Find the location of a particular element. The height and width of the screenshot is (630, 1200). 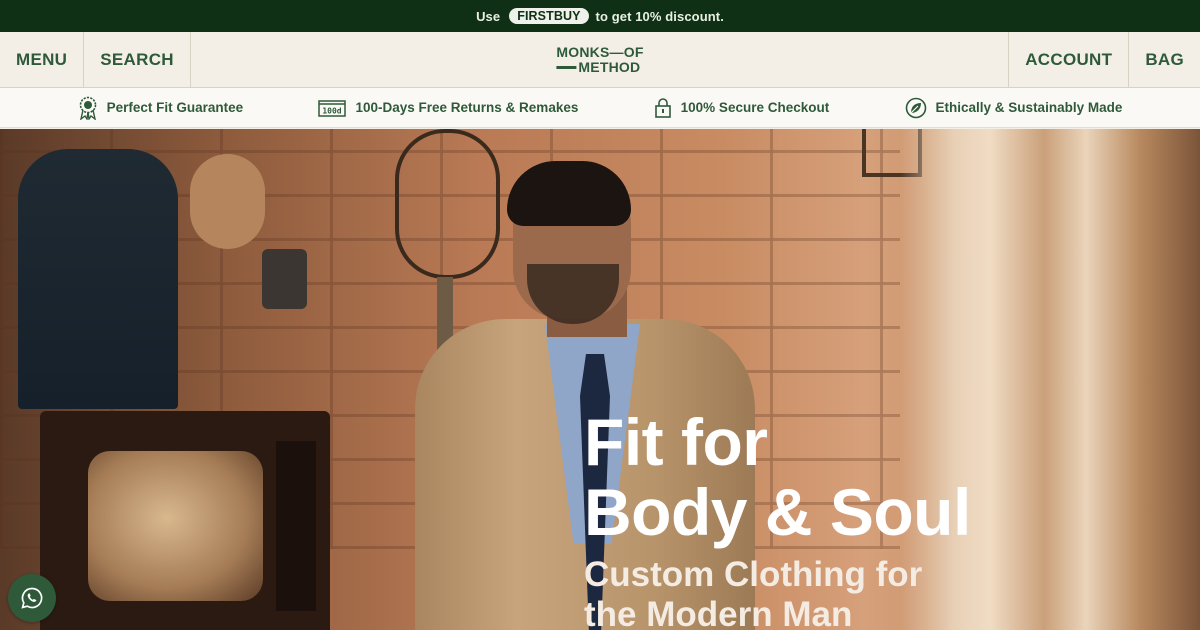

hero-subtitle-line-2: the Modern Man is located at coordinates (718, 612).